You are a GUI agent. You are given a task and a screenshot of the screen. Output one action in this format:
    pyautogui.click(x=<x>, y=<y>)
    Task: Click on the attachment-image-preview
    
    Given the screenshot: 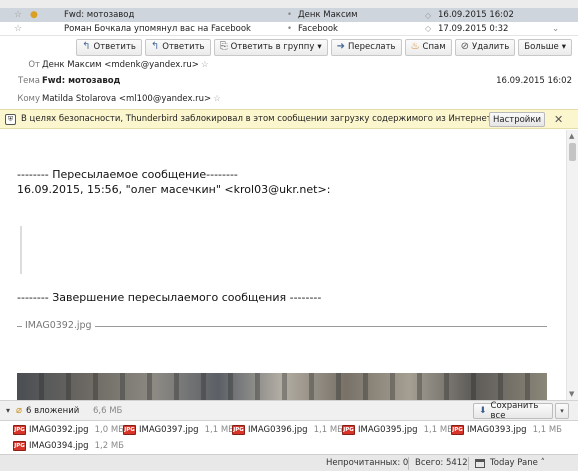 What is the action you would take?
    pyautogui.click(x=282, y=386)
    